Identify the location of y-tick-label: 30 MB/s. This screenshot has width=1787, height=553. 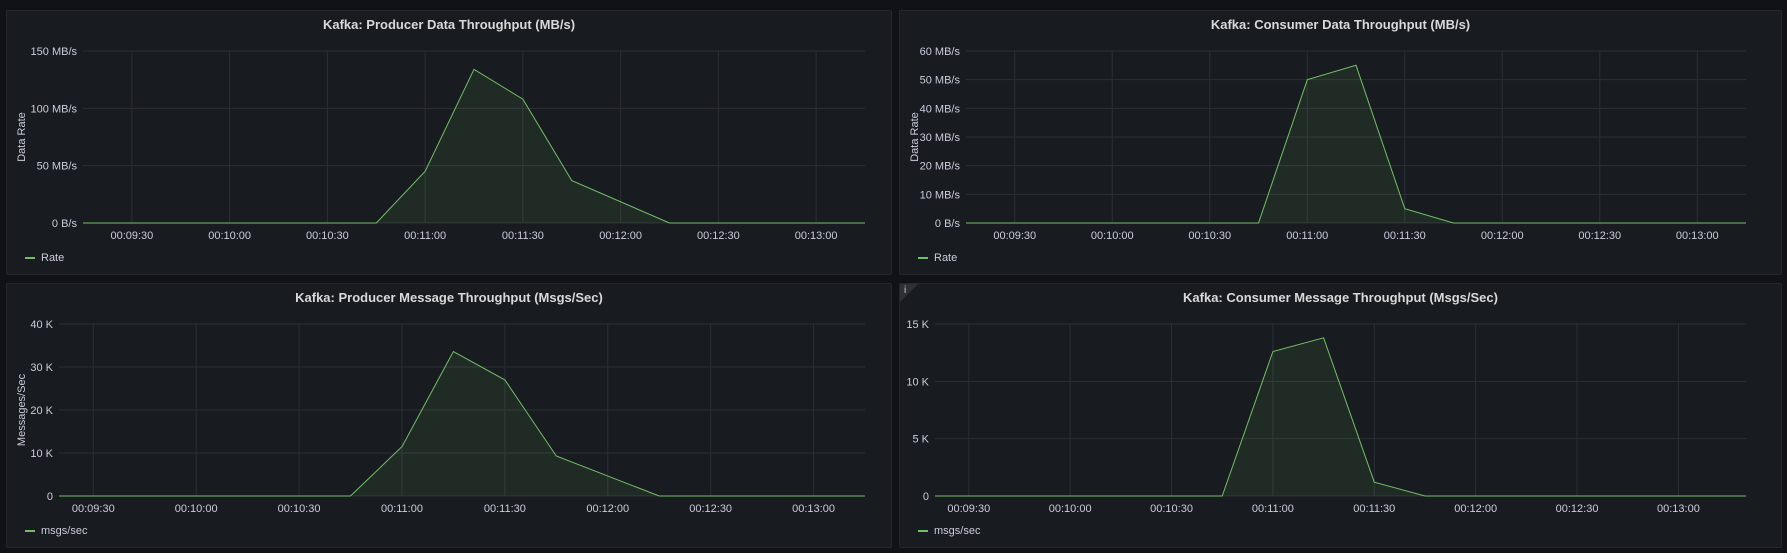
(940, 138).